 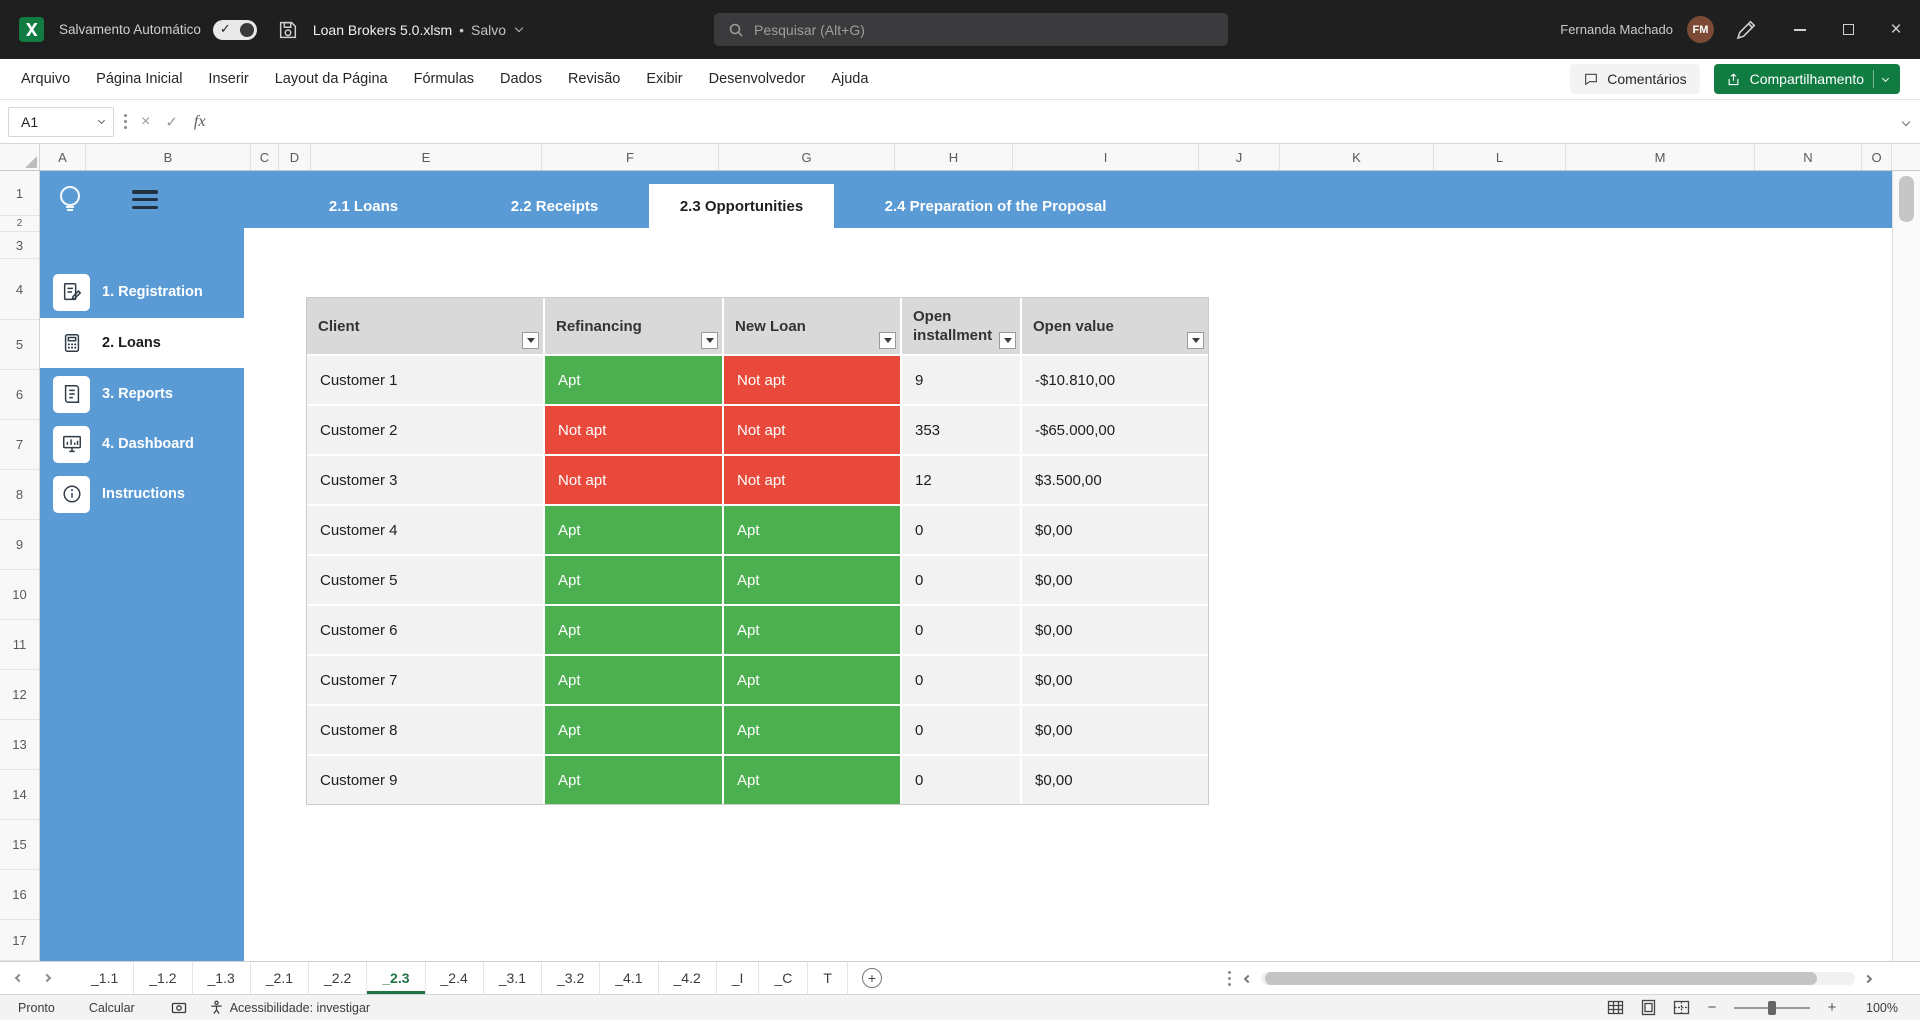 What do you see at coordinates (19, 595) in the screenshot?
I see `row-header-10: 10` at bounding box center [19, 595].